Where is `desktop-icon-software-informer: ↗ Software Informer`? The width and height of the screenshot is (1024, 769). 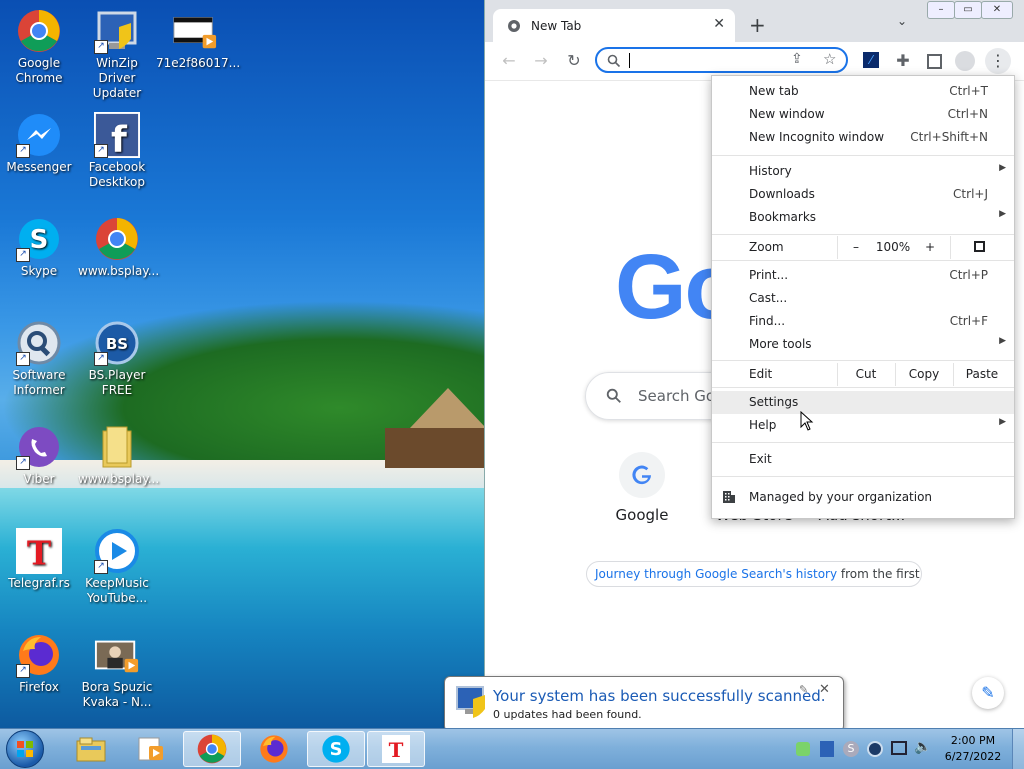
desktop-icon-software-informer: ↗ Software Informer is located at coordinates (39, 359).